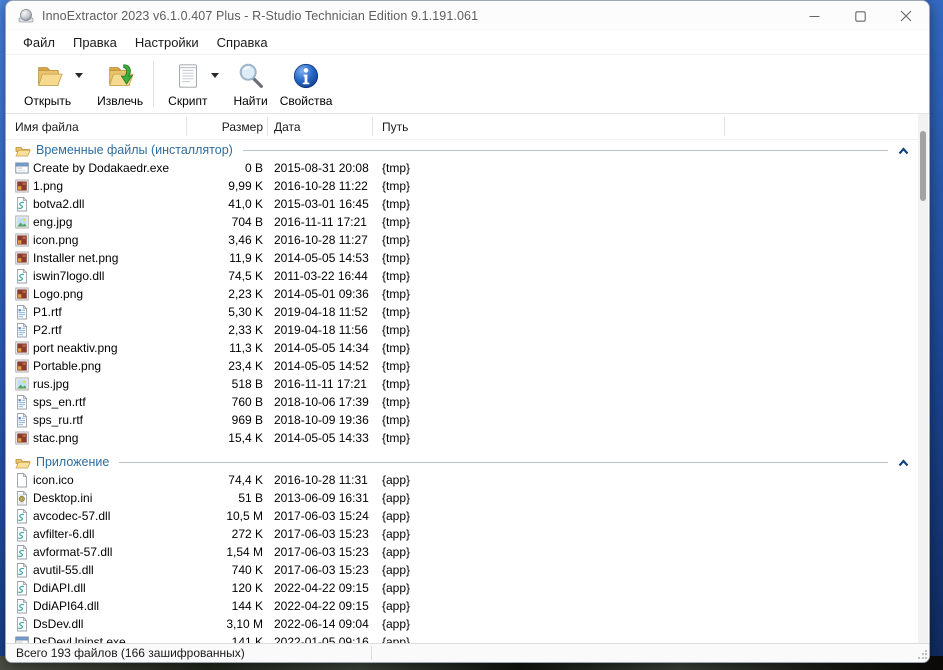 This screenshot has width=943, height=670. Describe the element at coordinates (204, 127) in the screenshot. I see `column-header-size: Размер` at that location.